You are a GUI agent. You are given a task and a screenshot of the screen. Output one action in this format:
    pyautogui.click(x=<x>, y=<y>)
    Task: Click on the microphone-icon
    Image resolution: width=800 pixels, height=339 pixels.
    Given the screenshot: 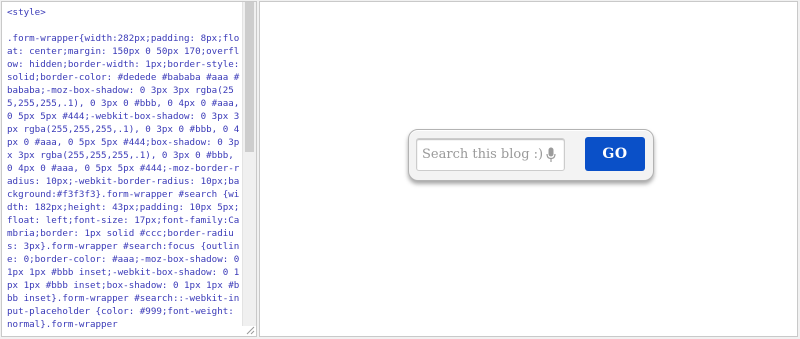 What is the action you would take?
    pyautogui.click(x=551, y=155)
    